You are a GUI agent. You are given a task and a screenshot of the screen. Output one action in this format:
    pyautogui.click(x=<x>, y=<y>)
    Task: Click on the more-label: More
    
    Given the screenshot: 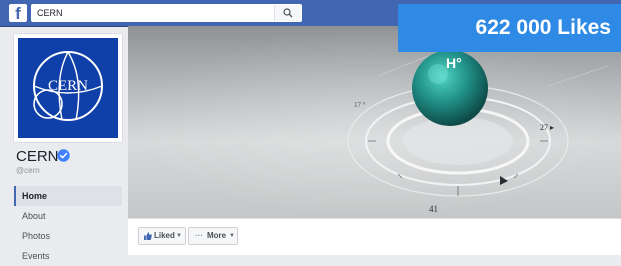 What is the action you would take?
    pyautogui.click(x=217, y=235)
    